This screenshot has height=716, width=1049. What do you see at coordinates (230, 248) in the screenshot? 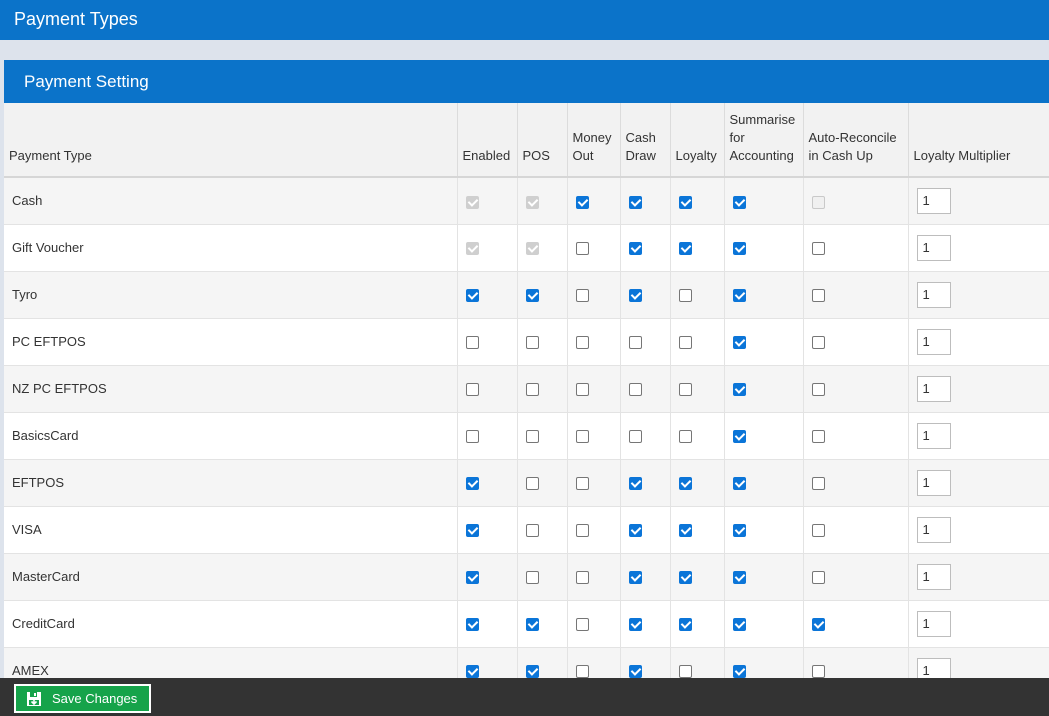
I see `payment-type-name: Gift Voucher` at bounding box center [230, 248].